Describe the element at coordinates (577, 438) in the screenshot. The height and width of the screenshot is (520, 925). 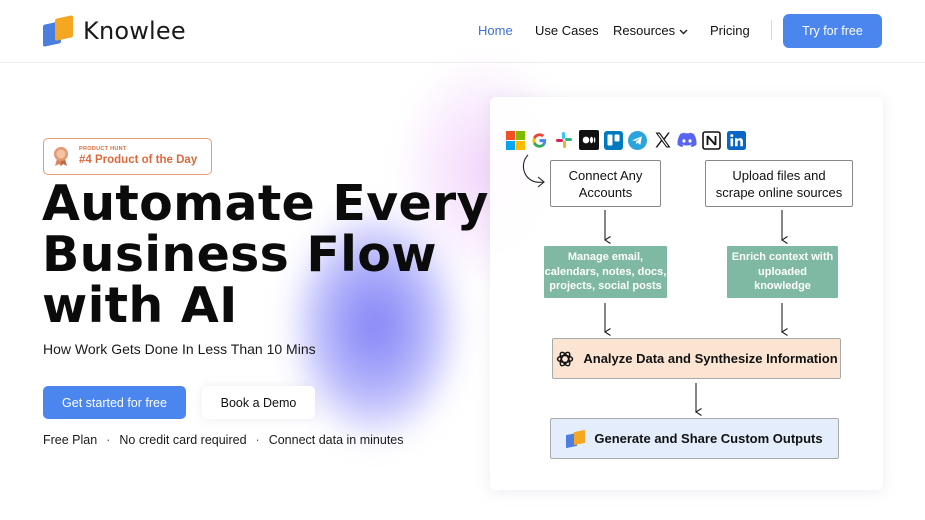
I see `knowlee-logo-icon` at that location.